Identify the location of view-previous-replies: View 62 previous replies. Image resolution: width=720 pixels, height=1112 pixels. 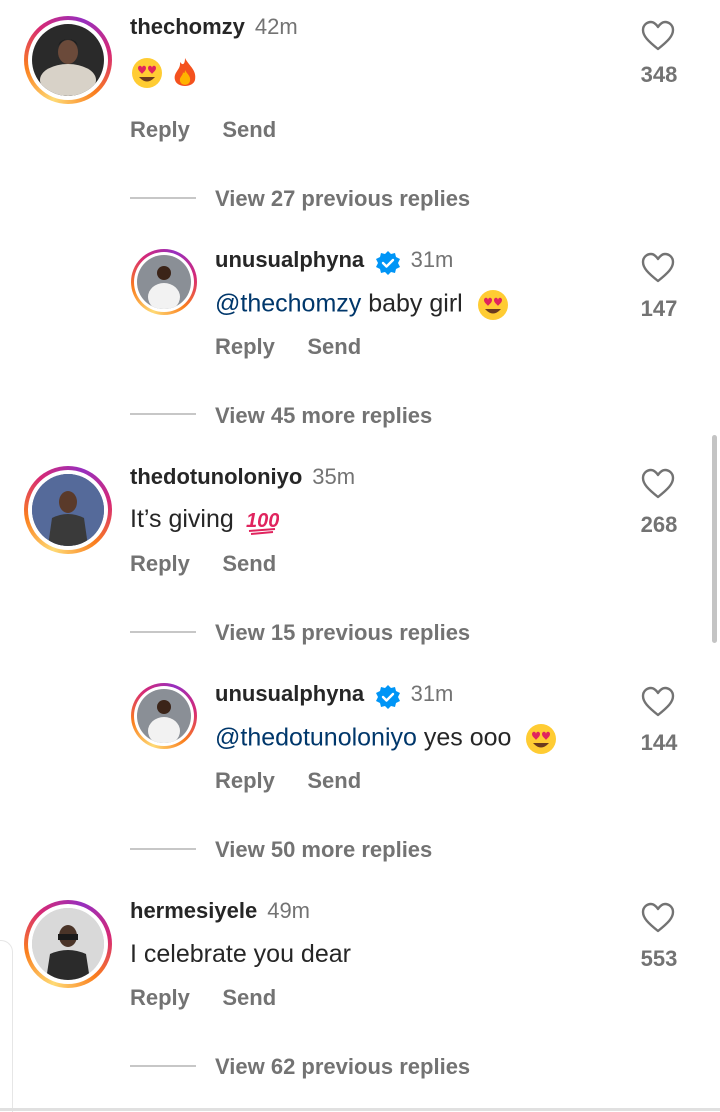
(342, 1067).